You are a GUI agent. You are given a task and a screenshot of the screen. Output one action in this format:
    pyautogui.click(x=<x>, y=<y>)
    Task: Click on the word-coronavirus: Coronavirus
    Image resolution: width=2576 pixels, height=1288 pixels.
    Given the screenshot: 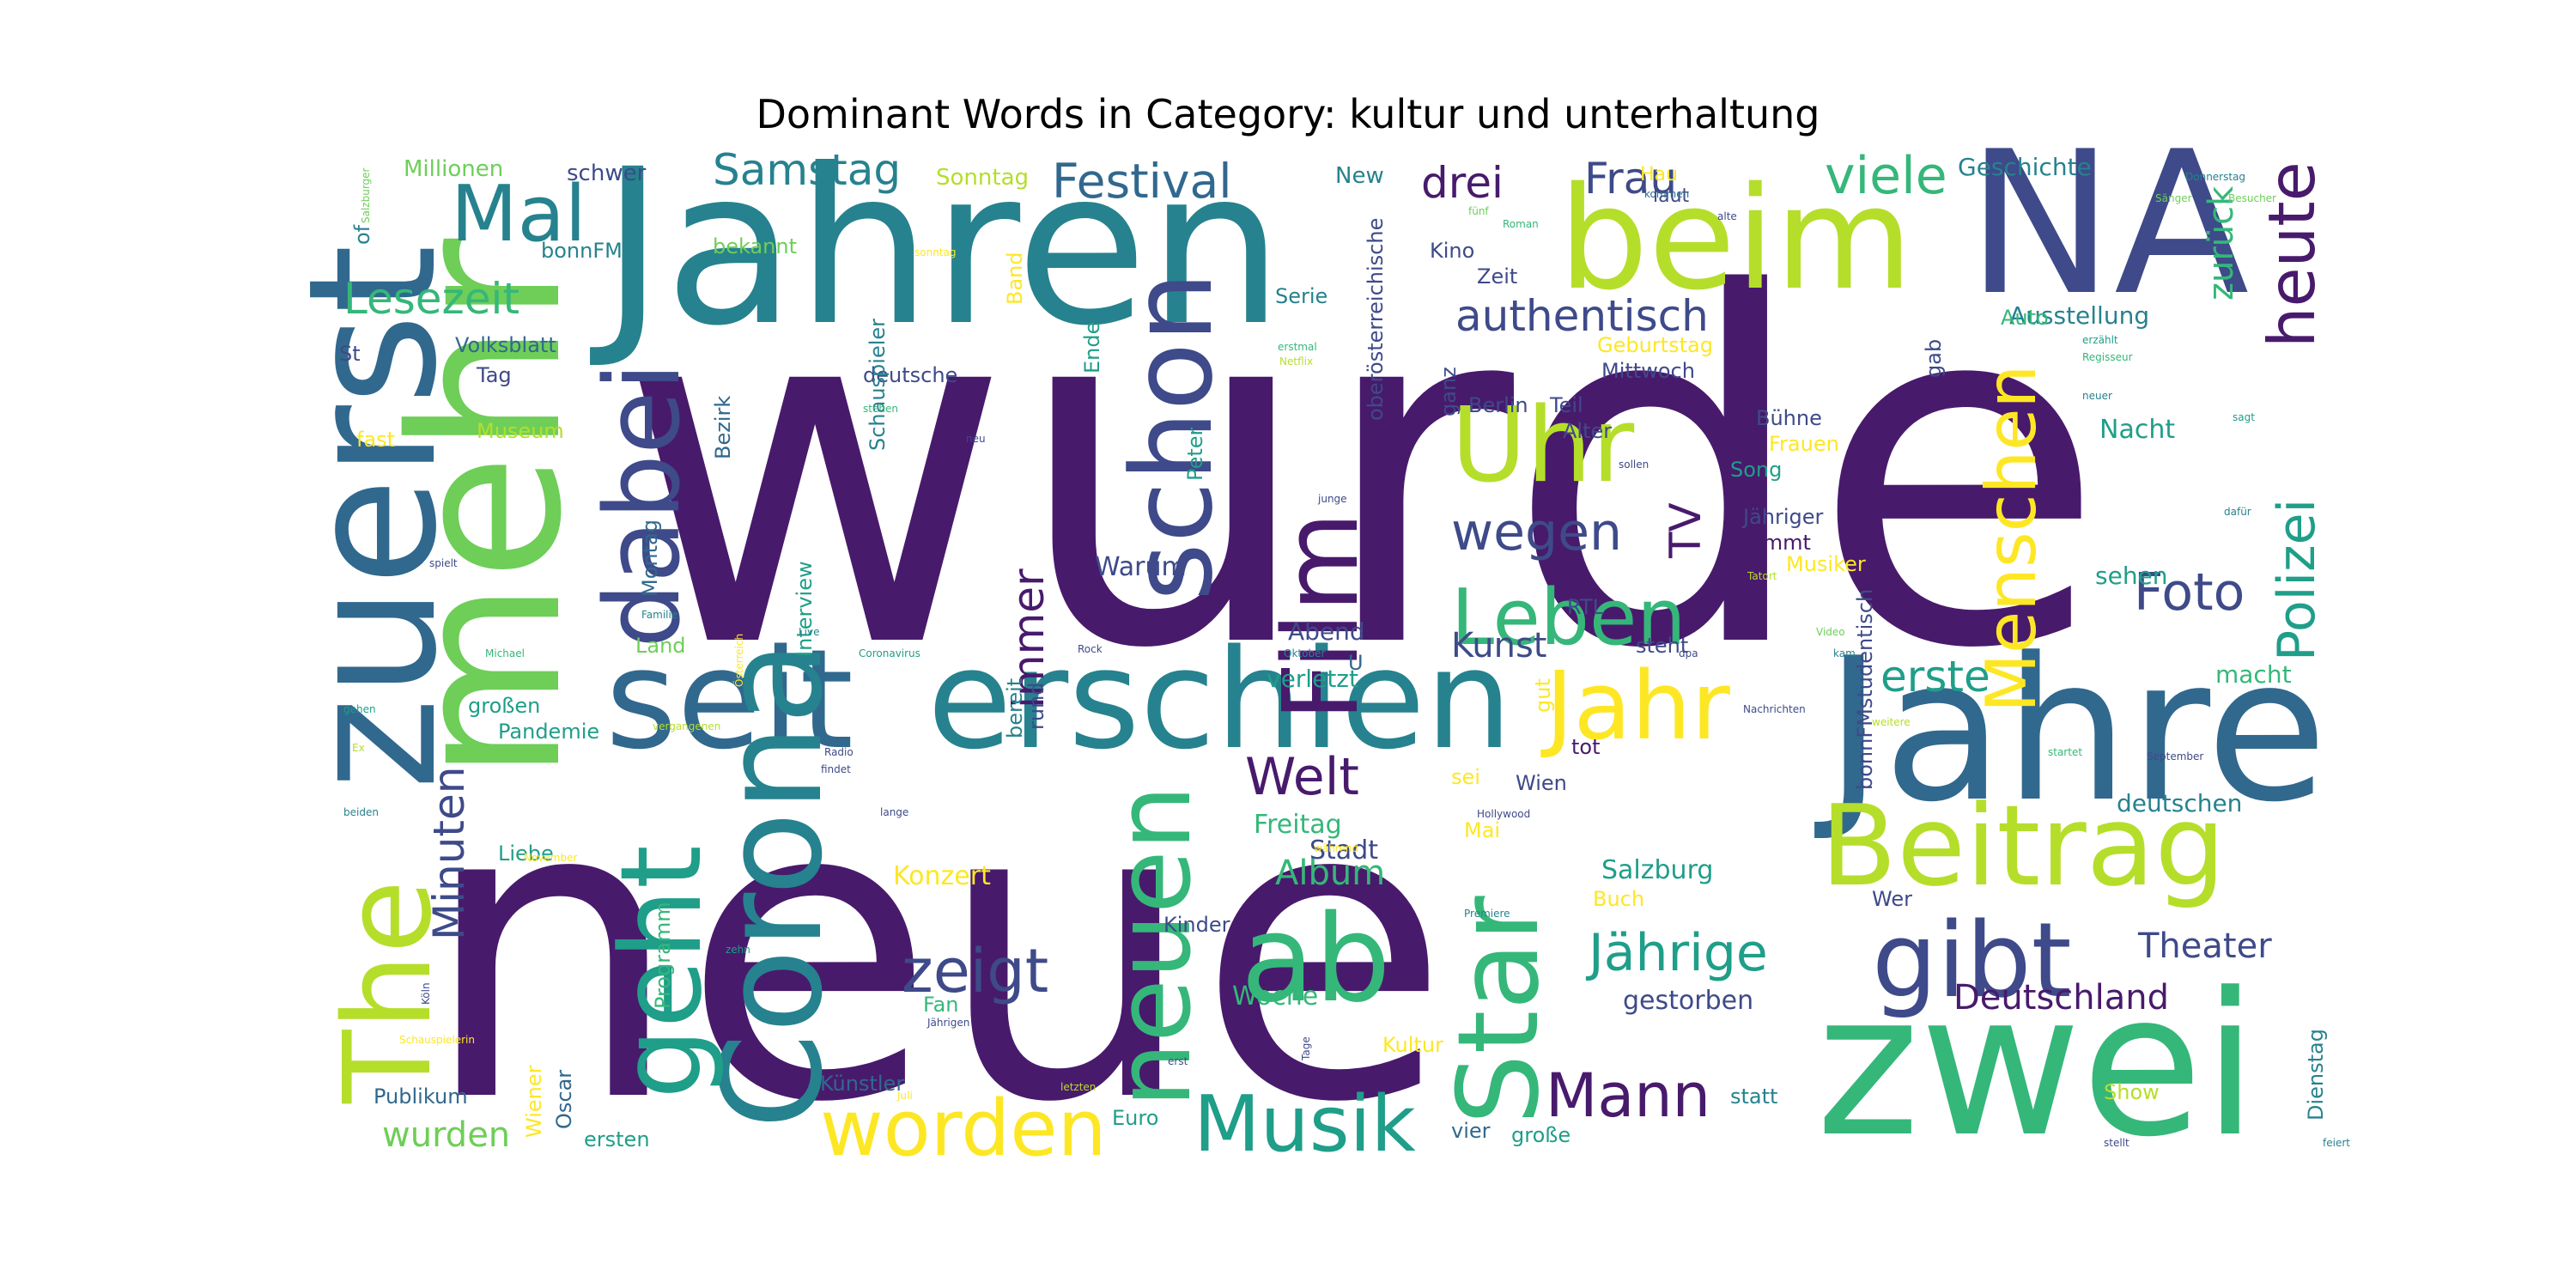 What is the action you would take?
    pyautogui.click(x=889, y=653)
    